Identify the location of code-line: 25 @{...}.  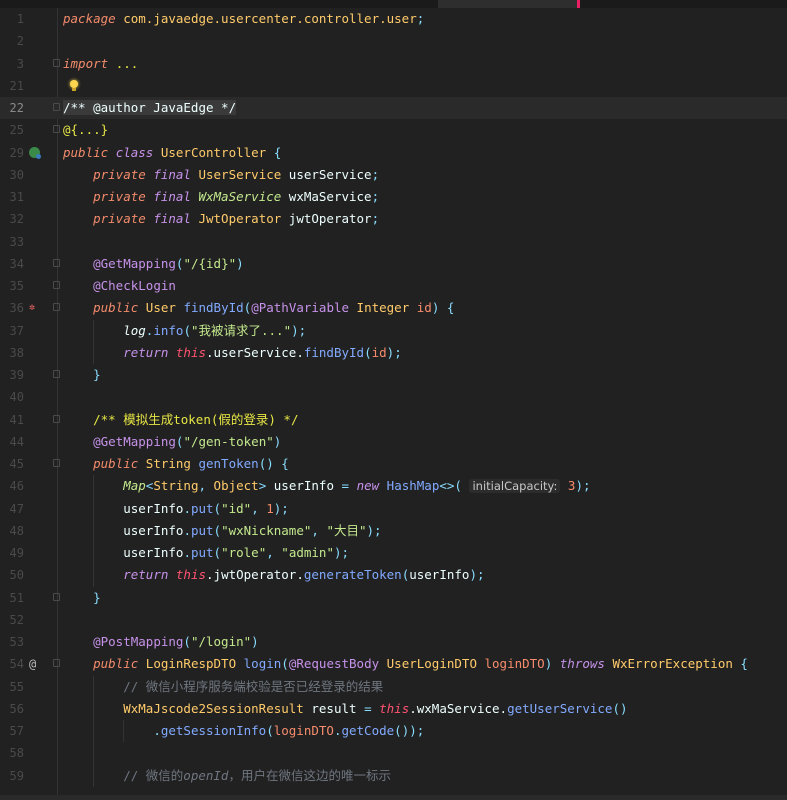
(393, 130).